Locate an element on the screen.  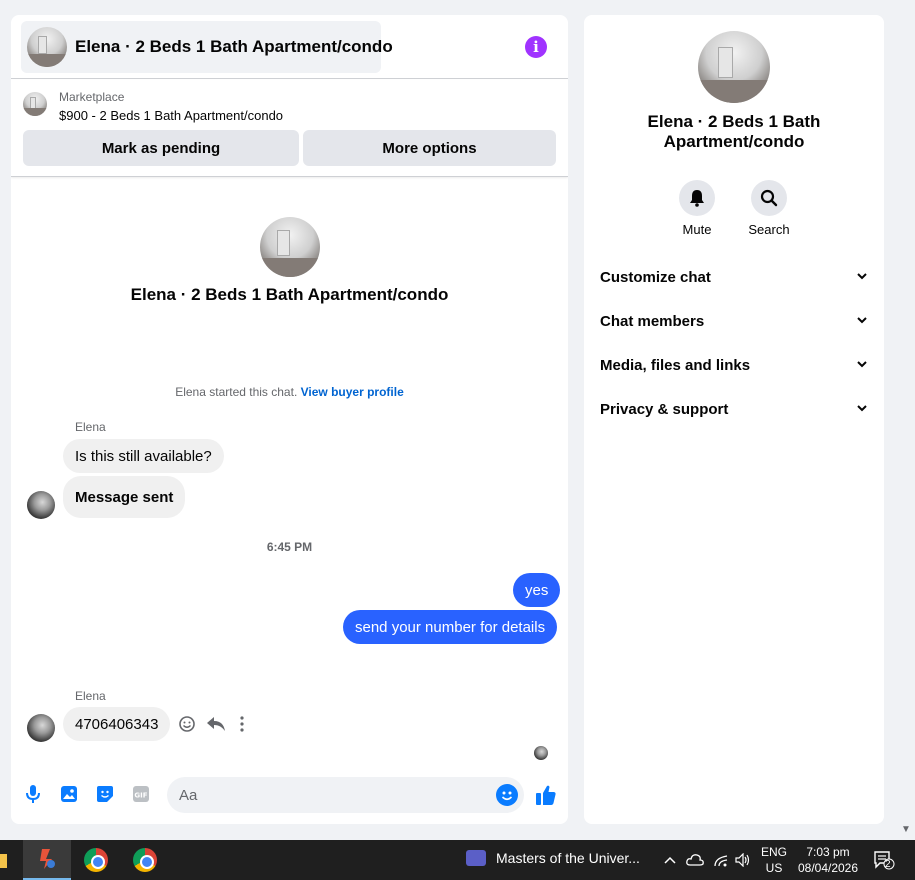
search-label: Search is located at coordinates (769, 229).